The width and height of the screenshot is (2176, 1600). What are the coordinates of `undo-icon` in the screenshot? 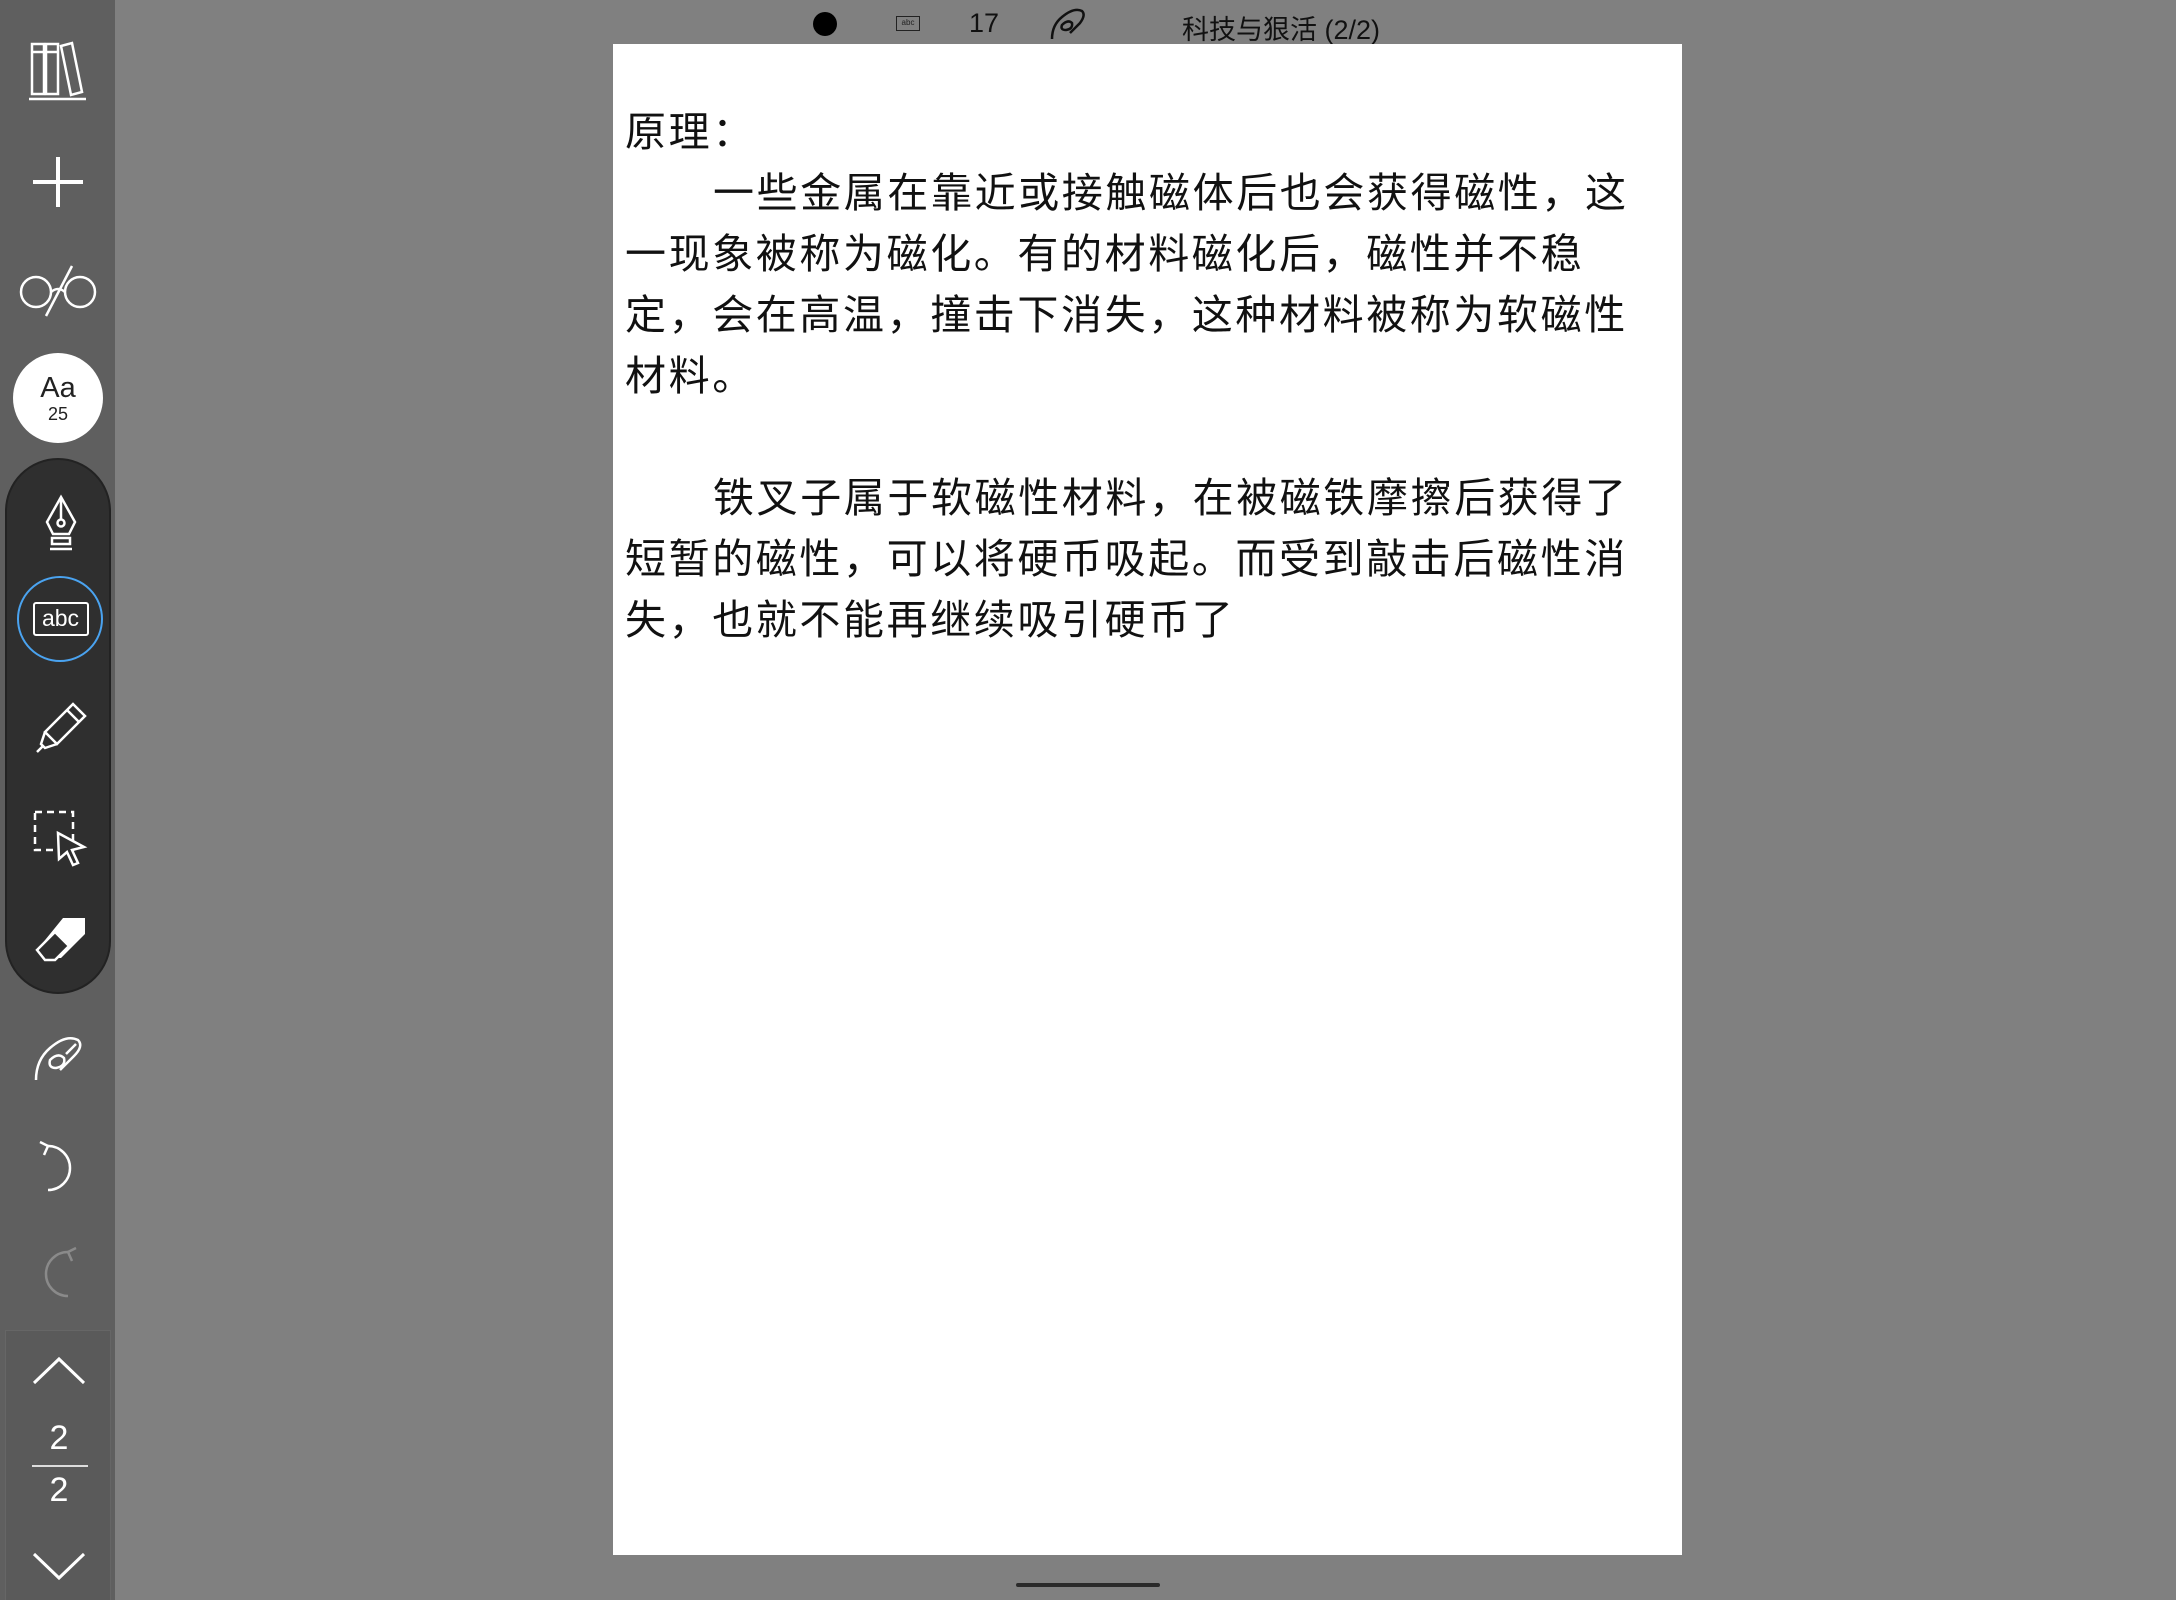 It's located at (58, 1168).